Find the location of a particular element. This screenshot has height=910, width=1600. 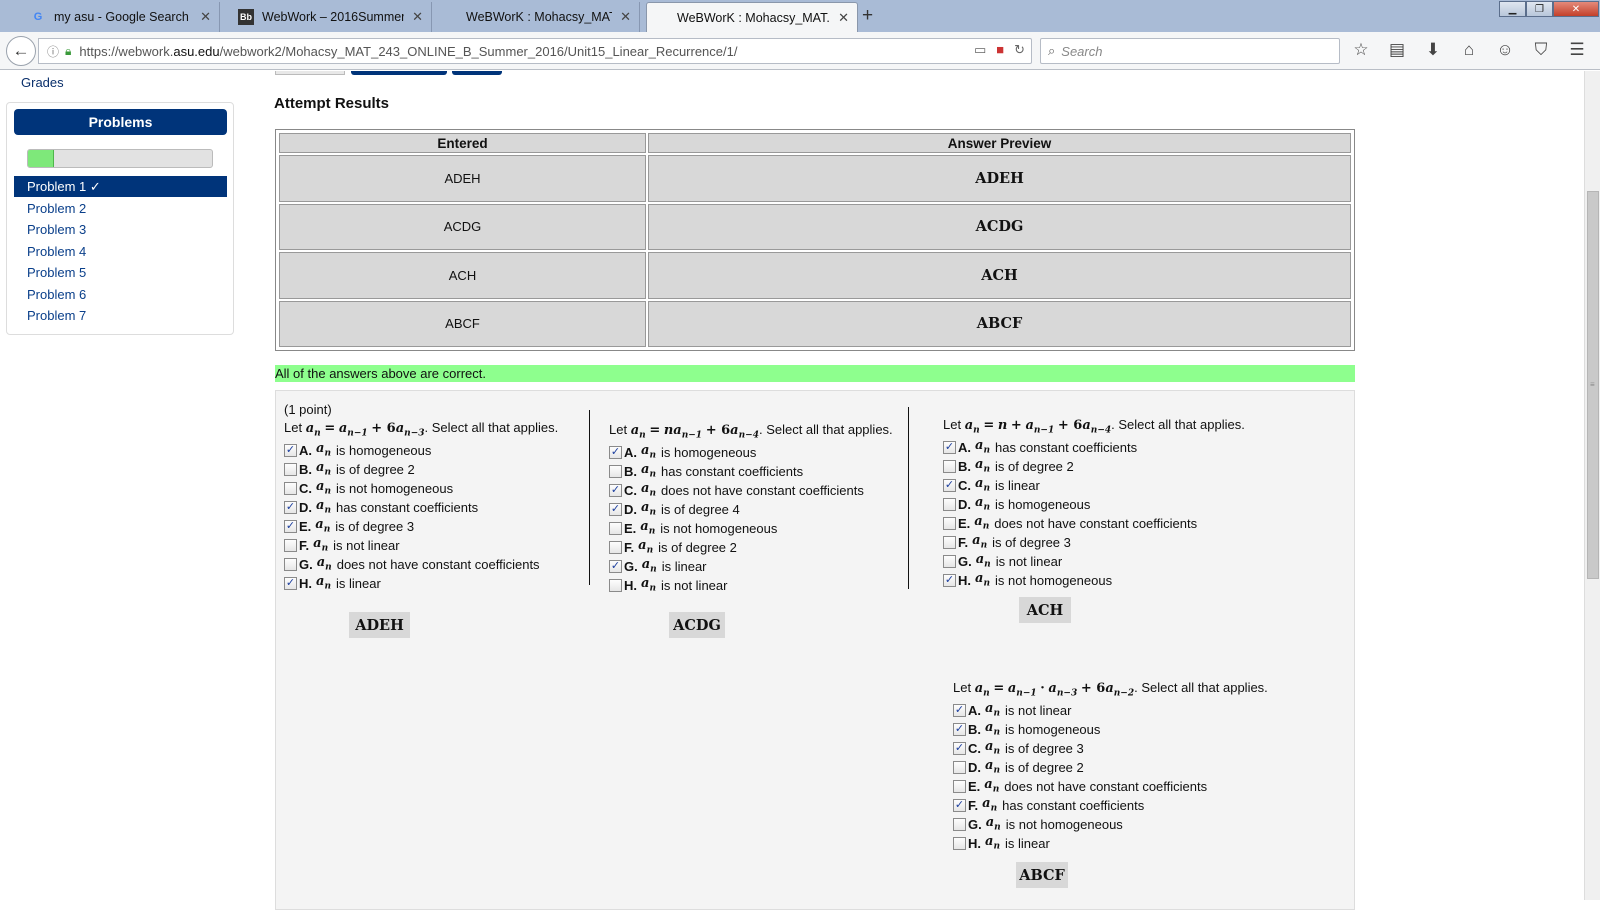

browser-tab: G my asu - Google Search ✕ is located at coordinates (120, 17).